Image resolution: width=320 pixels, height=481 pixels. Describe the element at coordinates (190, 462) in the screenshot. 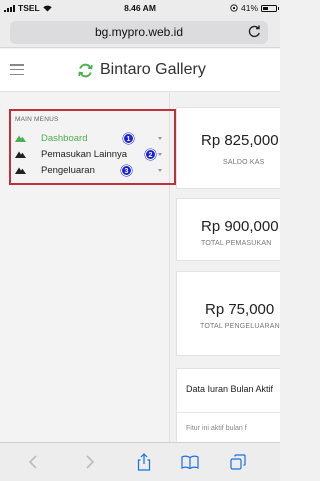

I see `bookmarks-icon` at that location.